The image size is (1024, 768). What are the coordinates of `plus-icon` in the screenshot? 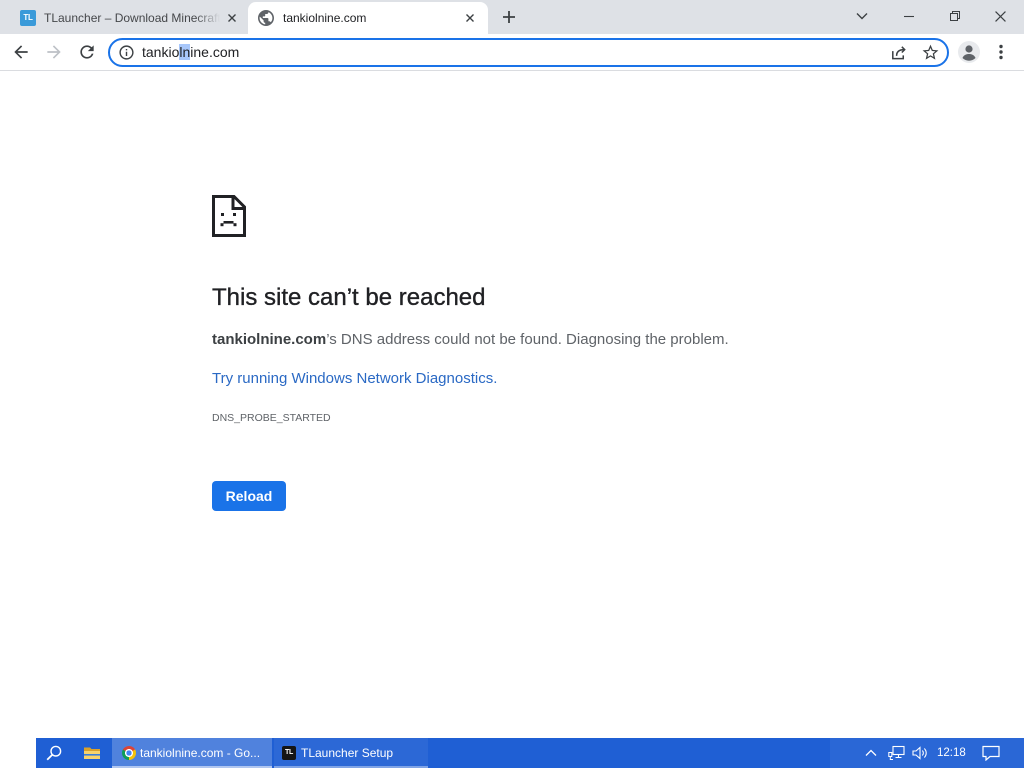 It's located at (509, 17).